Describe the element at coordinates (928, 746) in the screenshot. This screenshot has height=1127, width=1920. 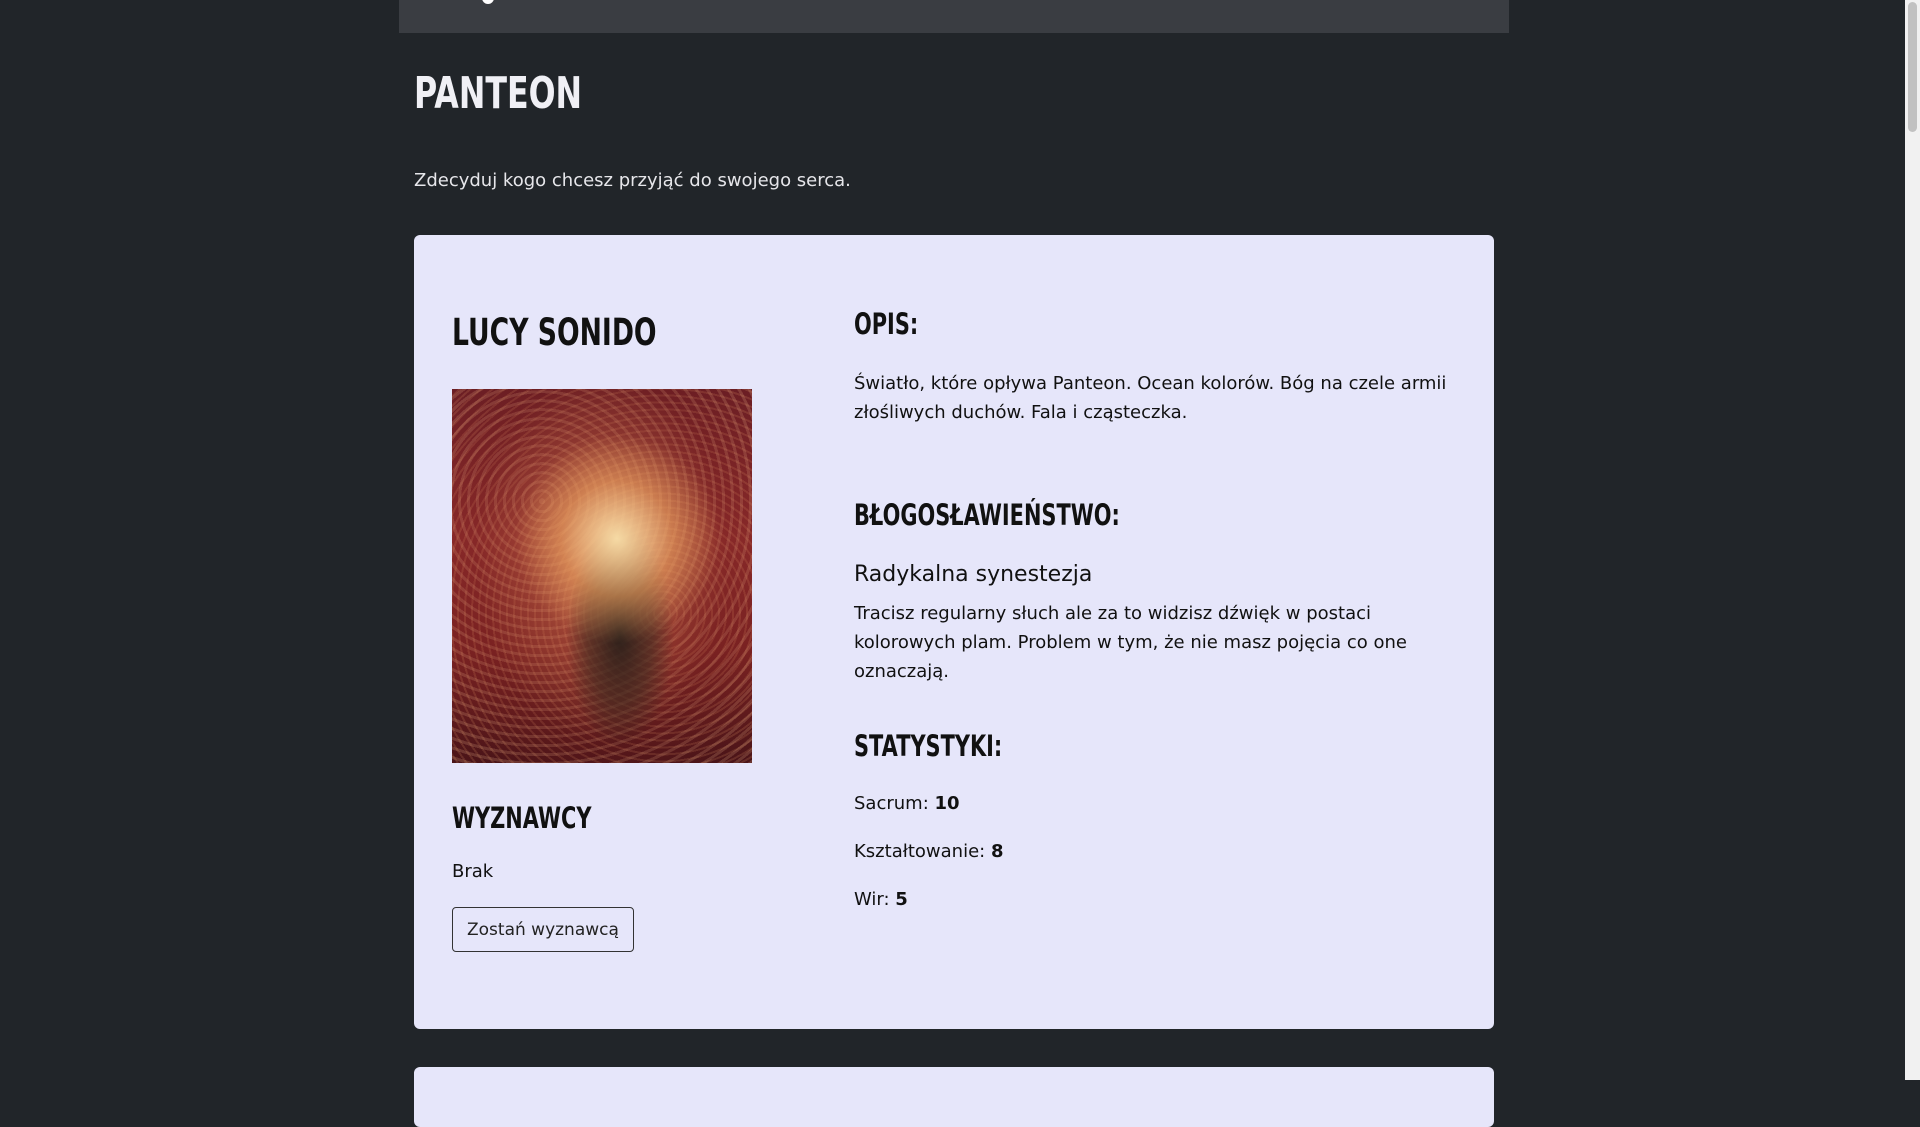
I see `stats-heading: STATYSTYKI:` at that location.